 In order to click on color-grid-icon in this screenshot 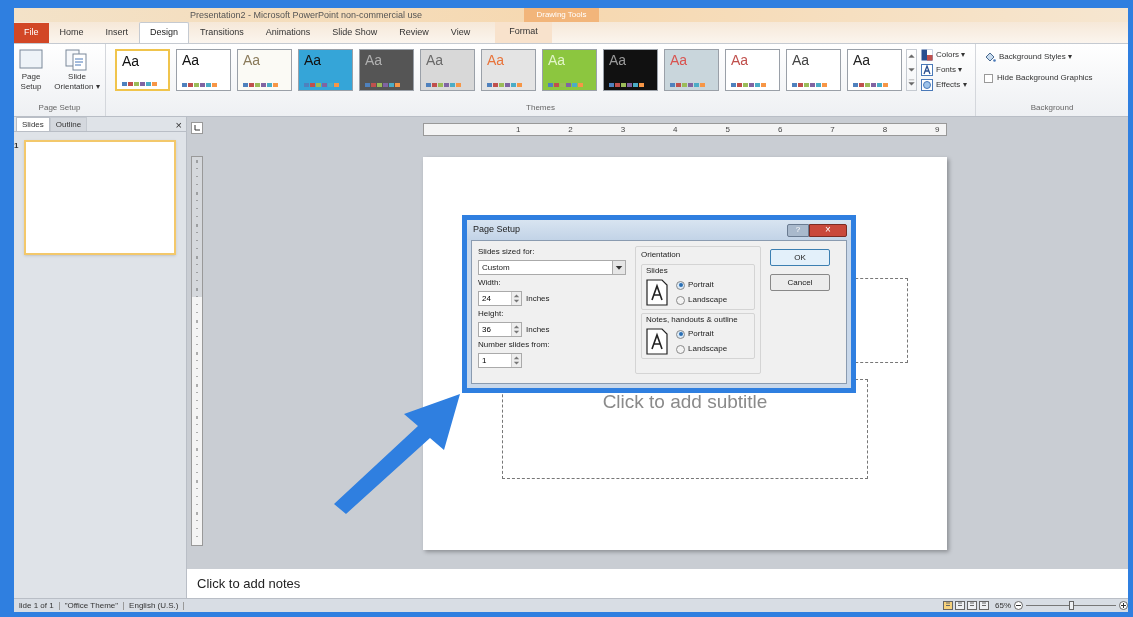, I will do `click(927, 55)`.